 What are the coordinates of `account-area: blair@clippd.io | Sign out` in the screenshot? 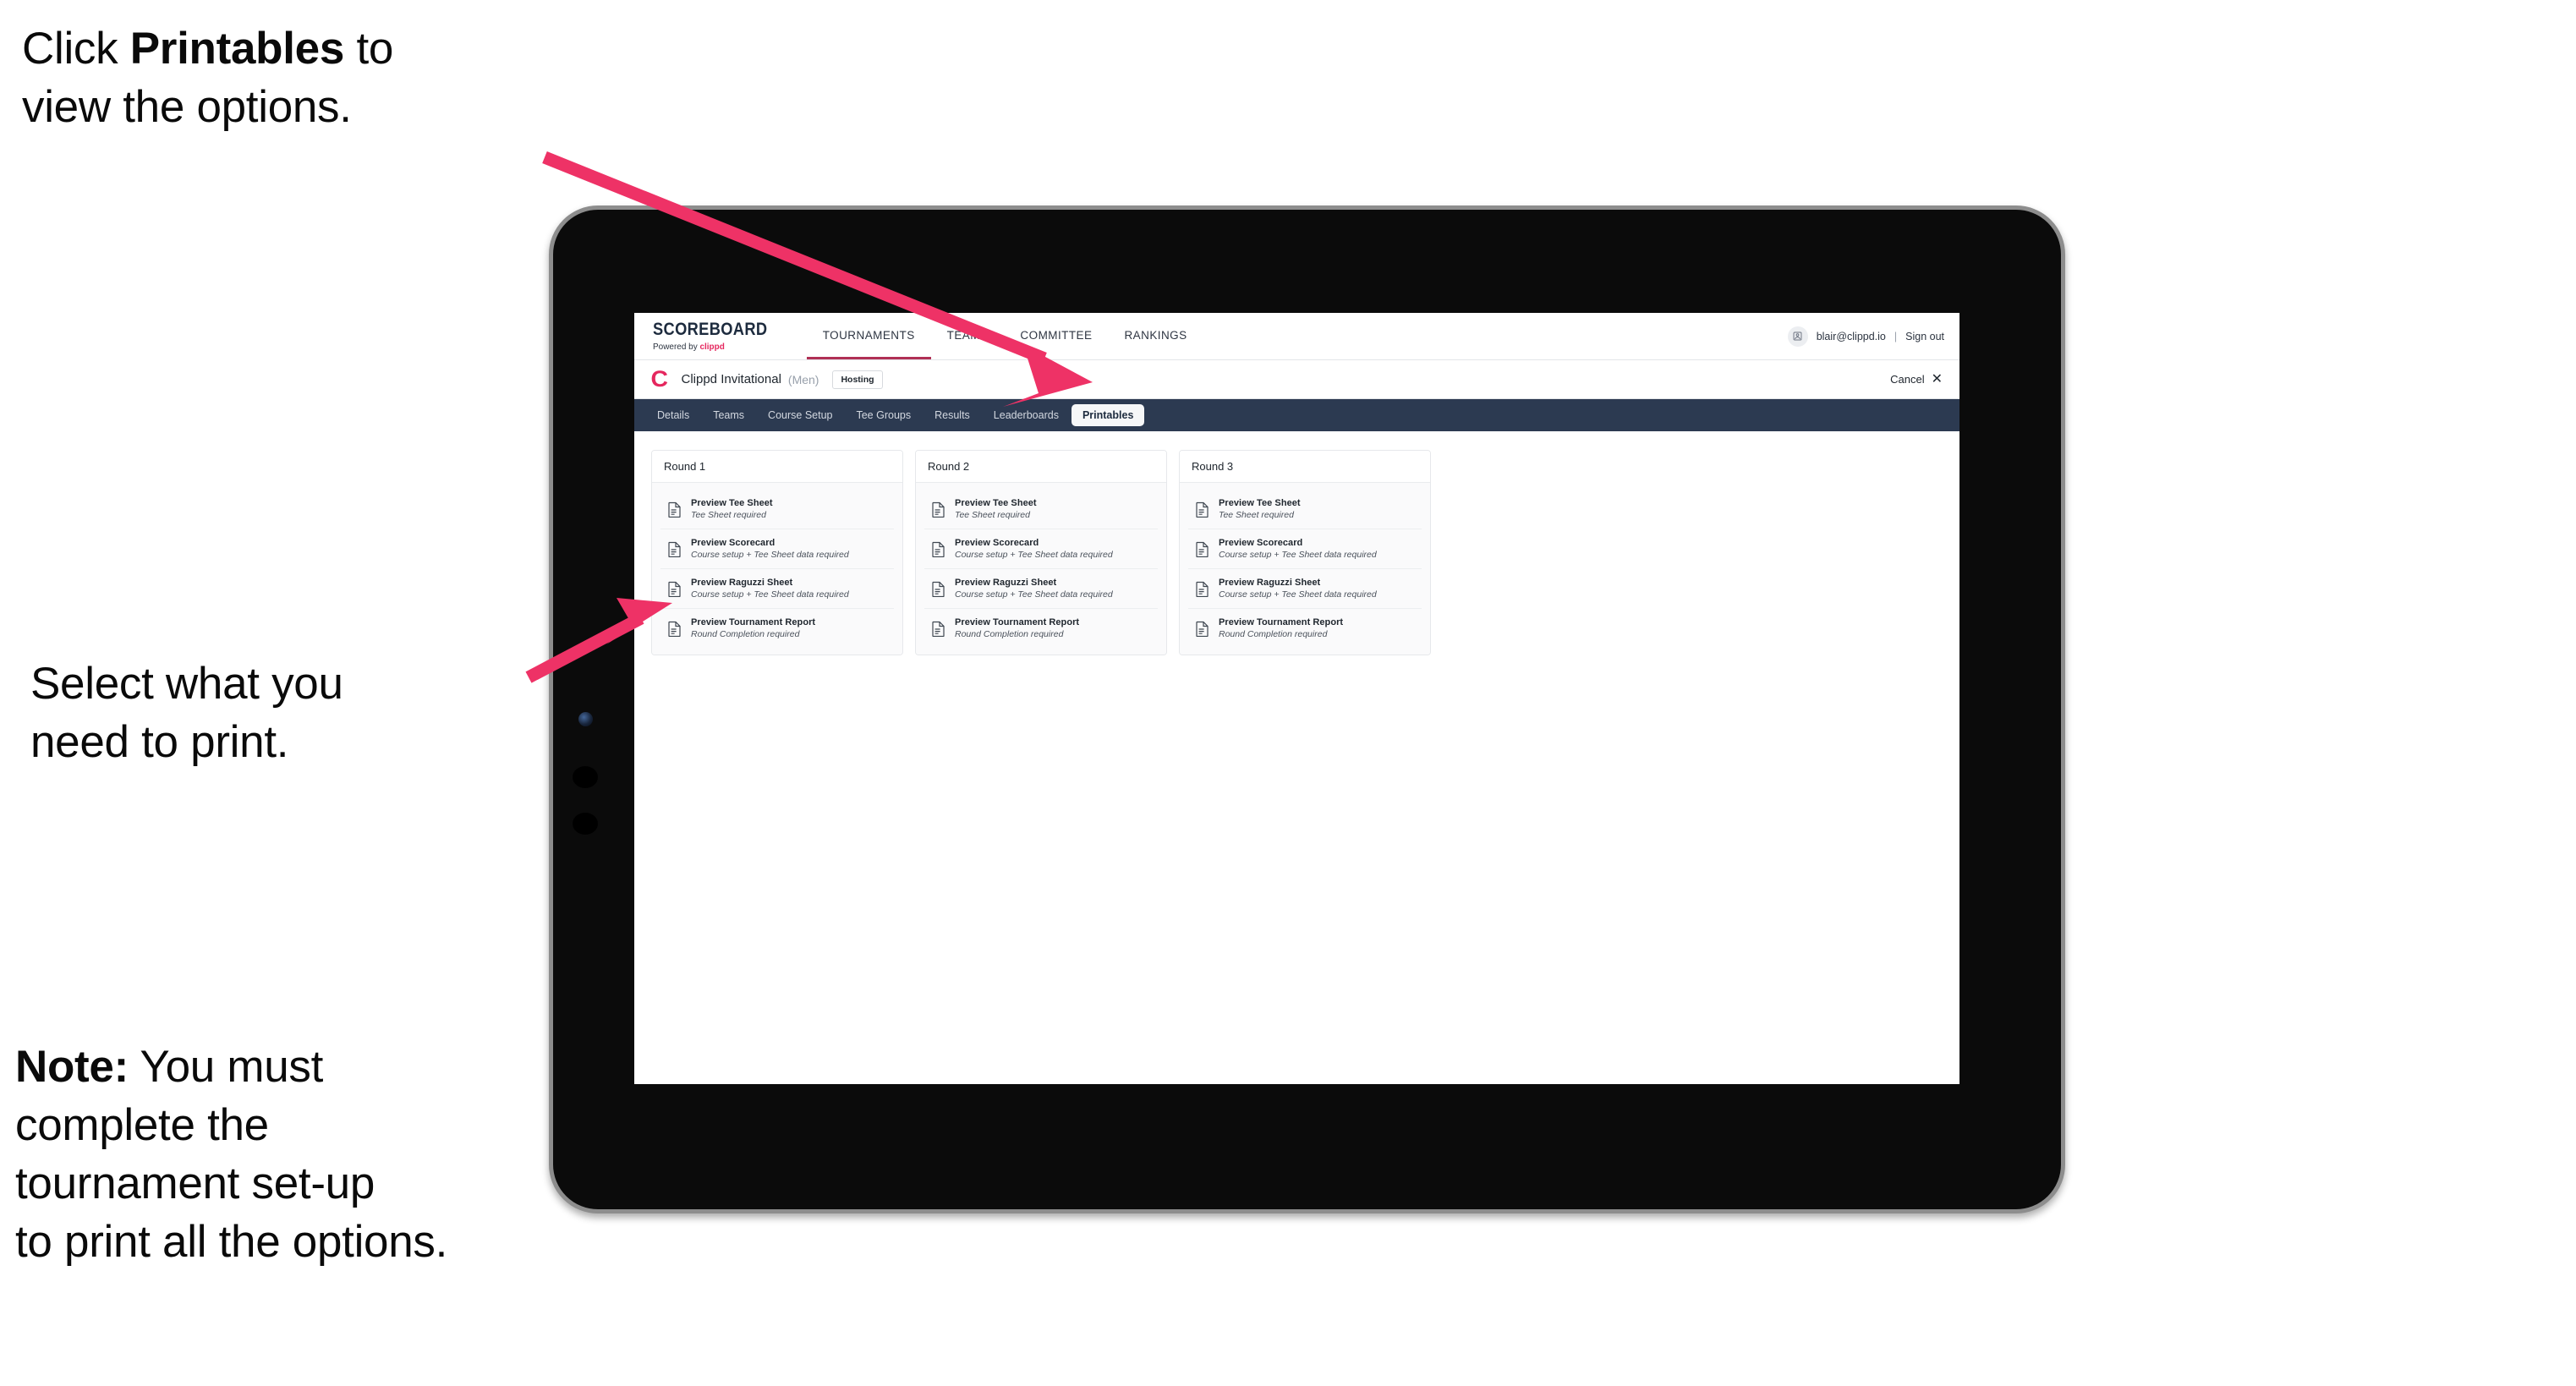 It's located at (1873, 336).